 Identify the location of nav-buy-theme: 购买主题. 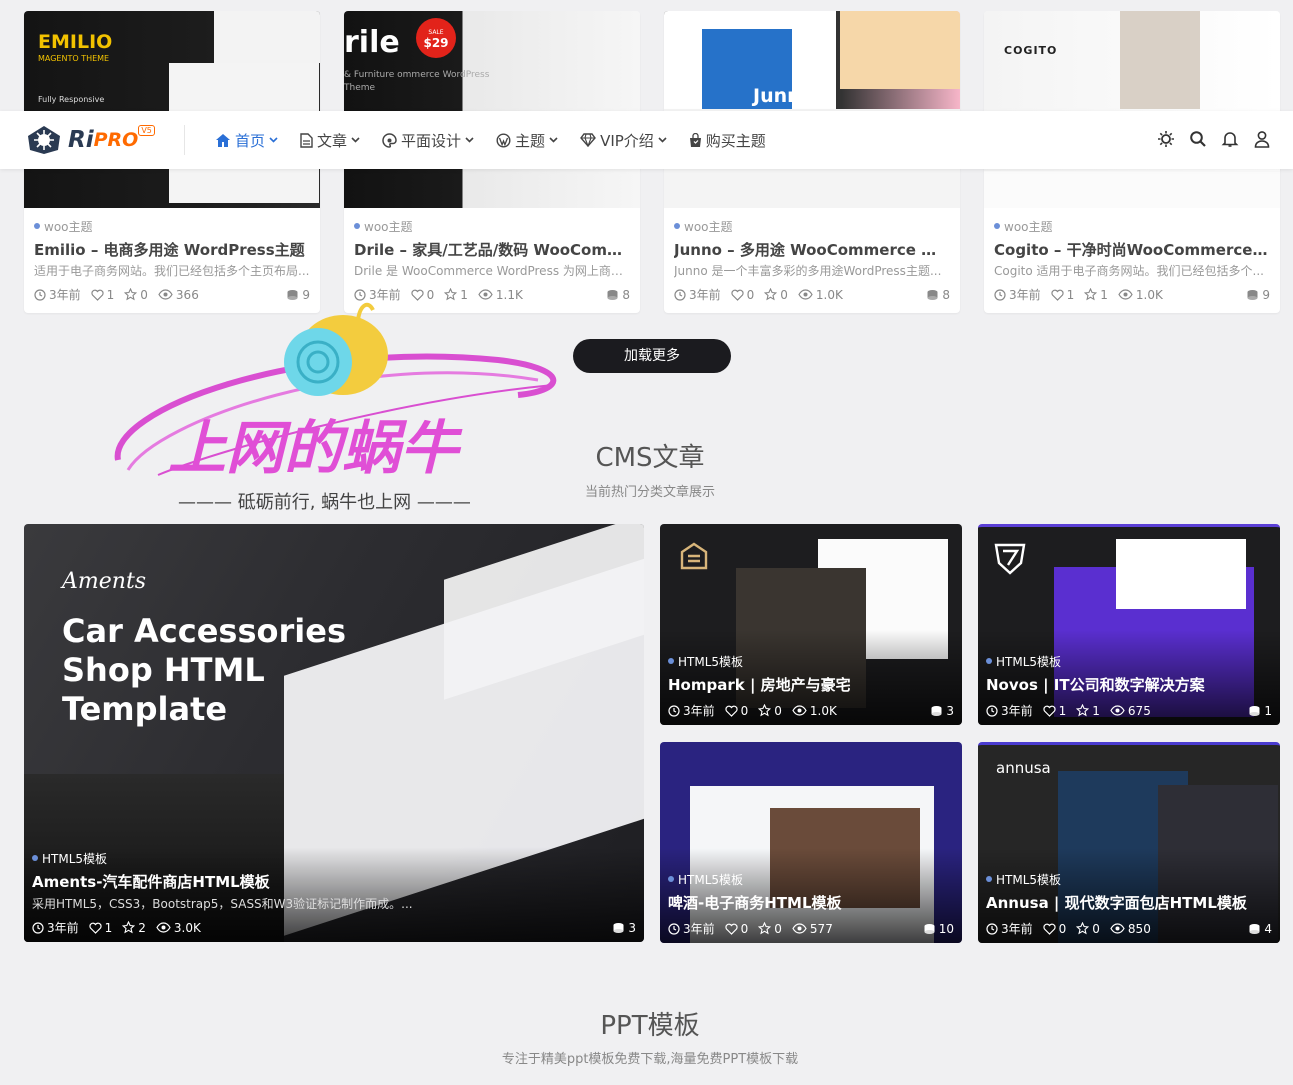
(727, 140).